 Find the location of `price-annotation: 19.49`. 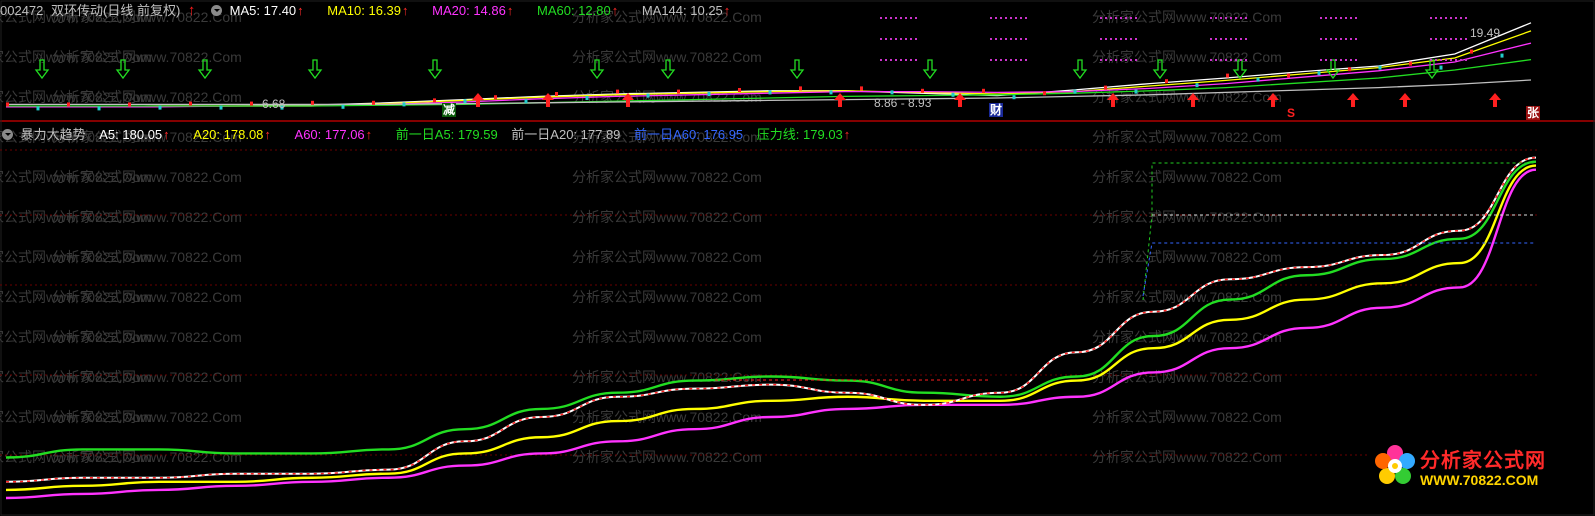

price-annotation: 19.49 is located at coordinates (1485, 33).